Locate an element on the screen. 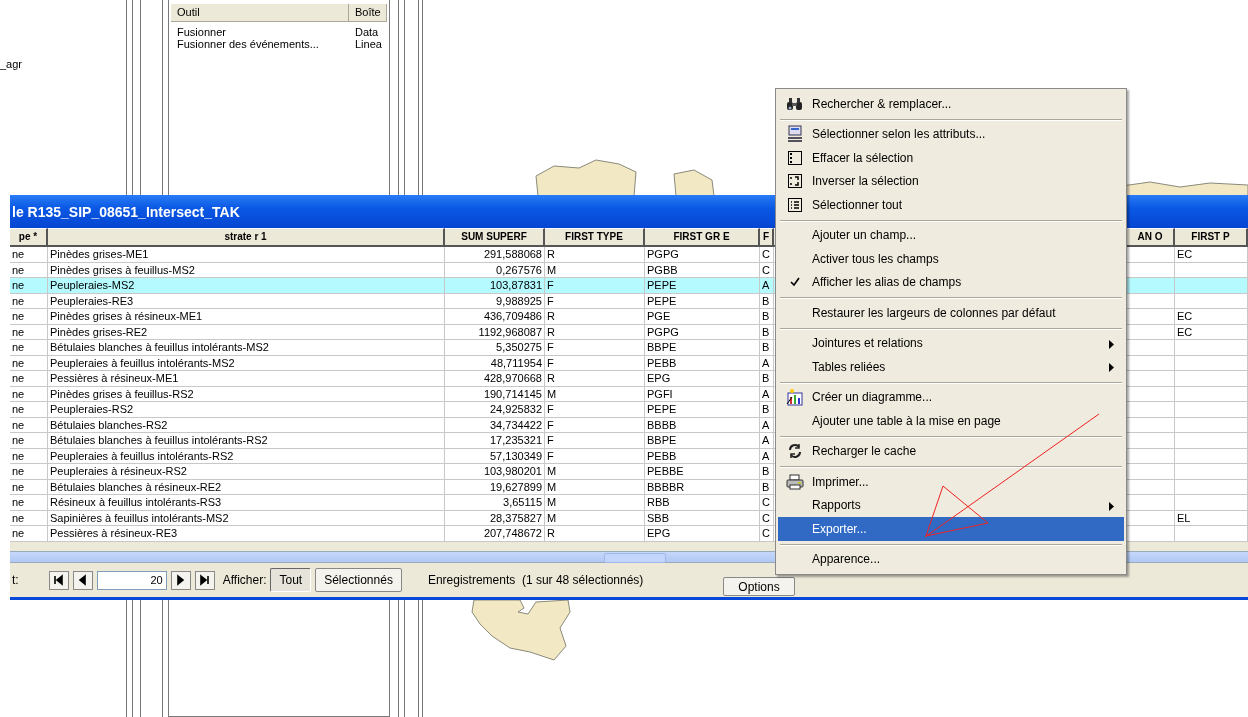  table-cell: Pinèdes grises-RE2 is located at coordinates (246, 331).